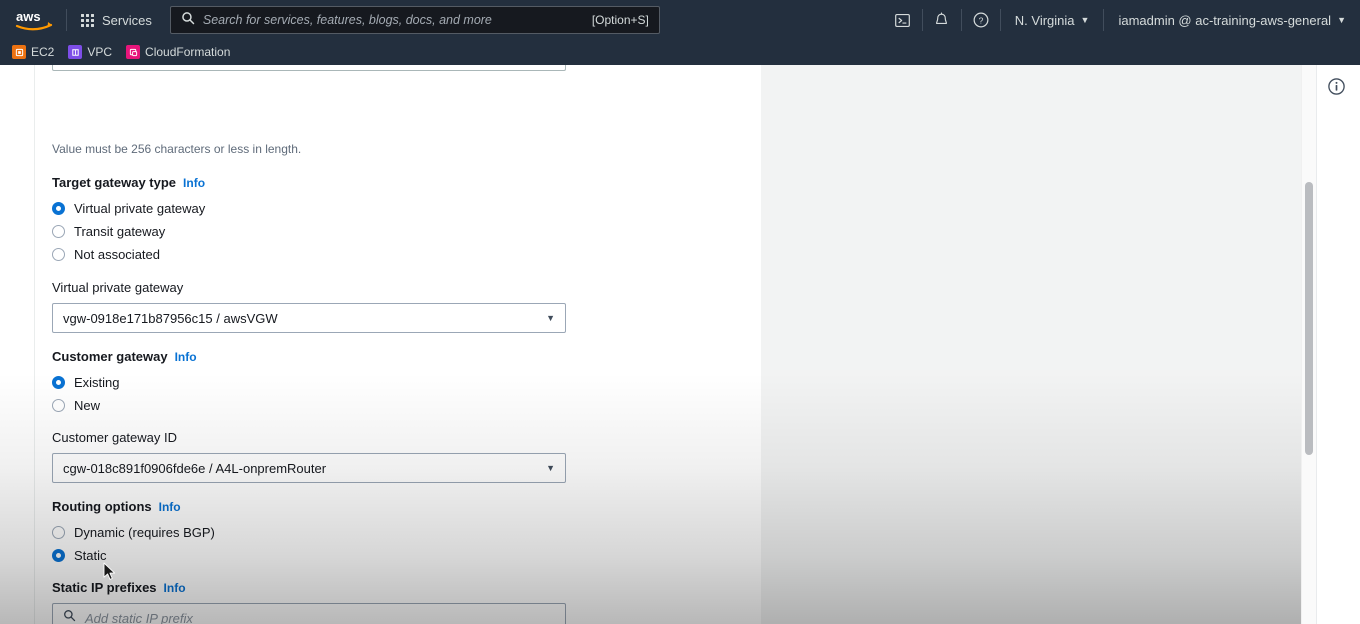 The width and height of the screenshot is (1360, 624). I want to click on customer-gateway-label: Customer gateway Info, so click(124, 356).